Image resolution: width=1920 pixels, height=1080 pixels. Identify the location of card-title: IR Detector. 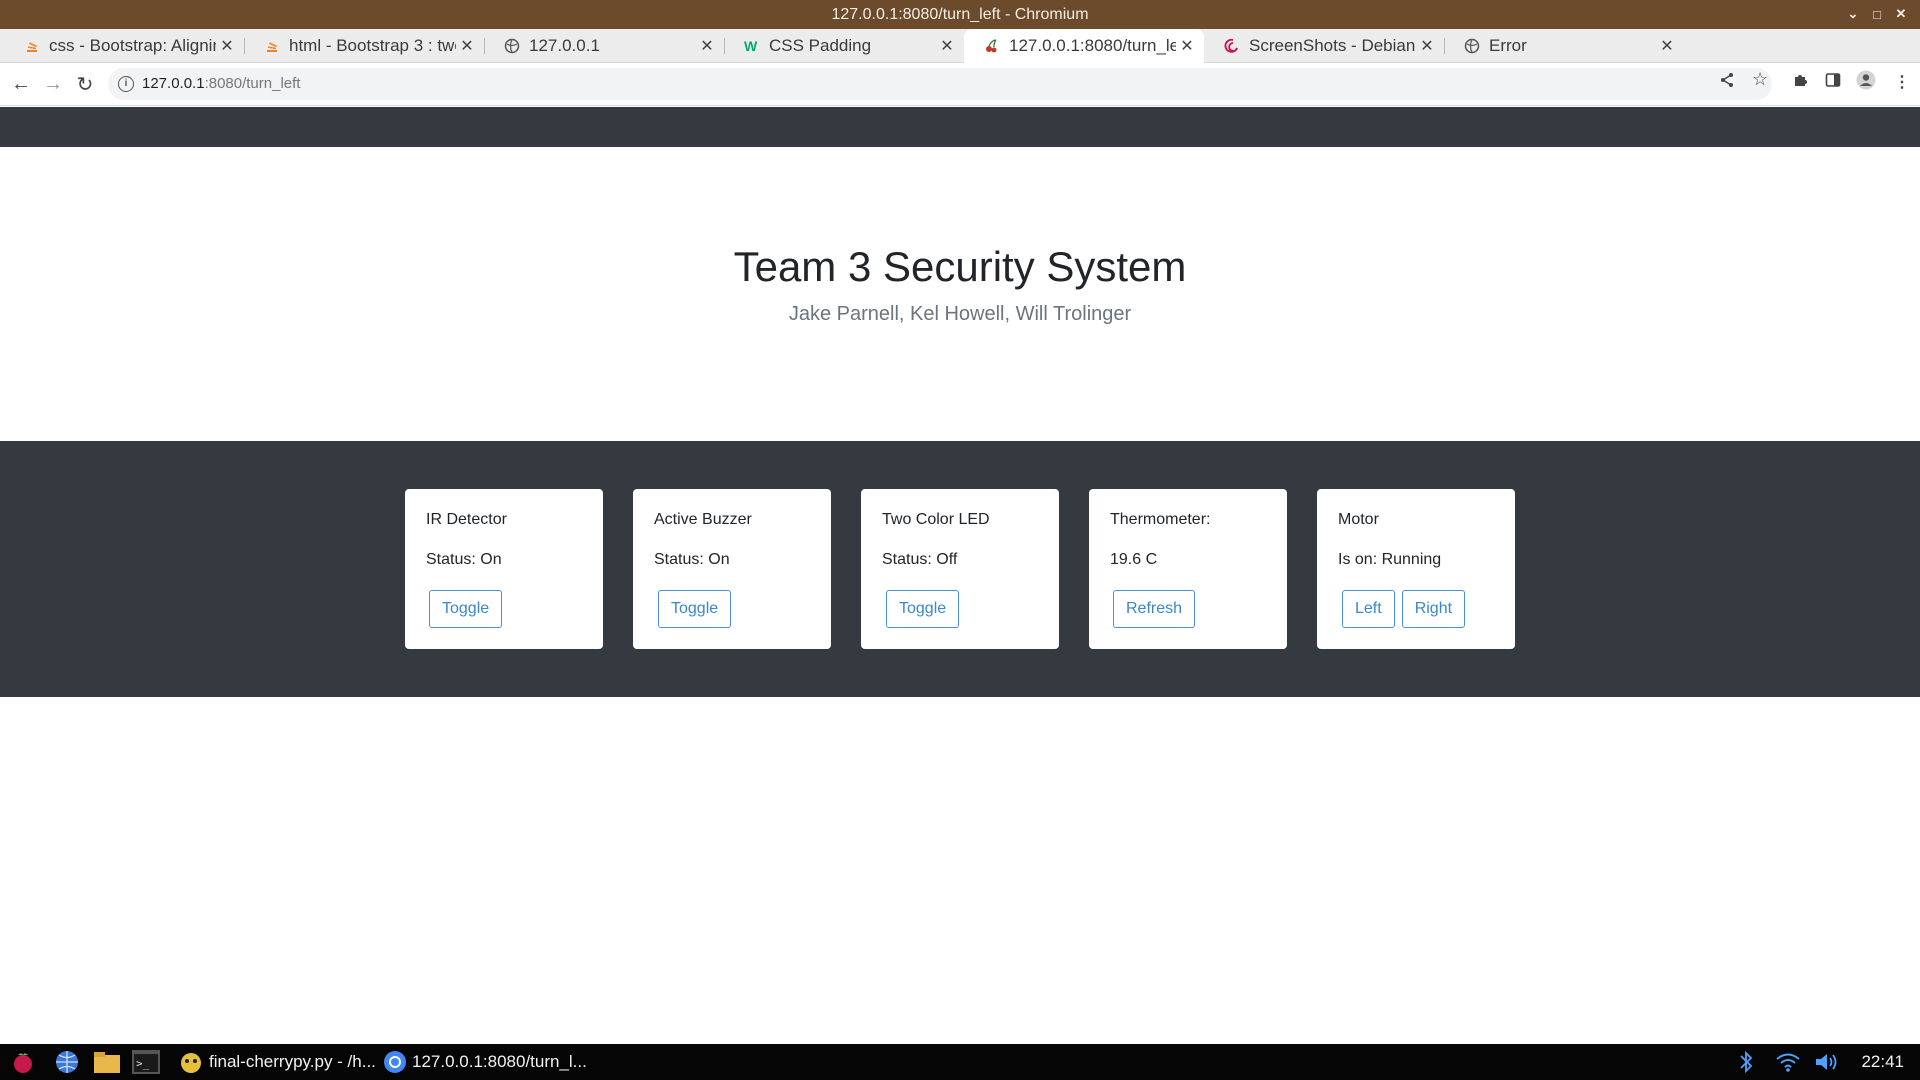
(466, 519).